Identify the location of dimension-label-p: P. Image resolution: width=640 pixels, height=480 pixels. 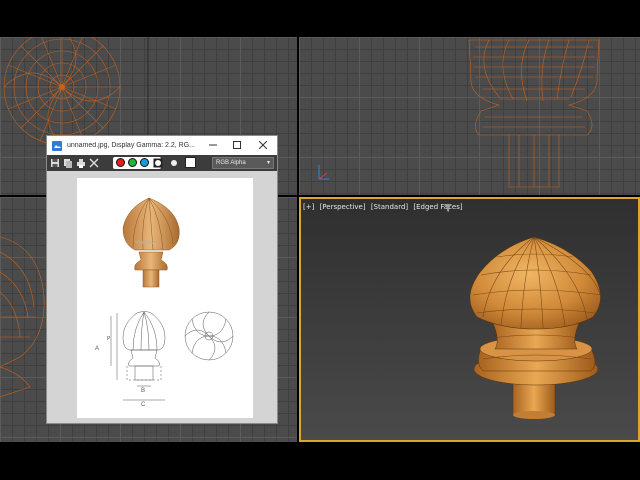
(109, 339).